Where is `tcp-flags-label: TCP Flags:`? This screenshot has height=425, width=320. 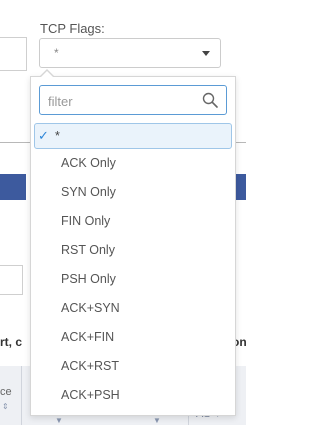 tcp-flags-label: TCP Flags: is located at coordinates (72, 28).